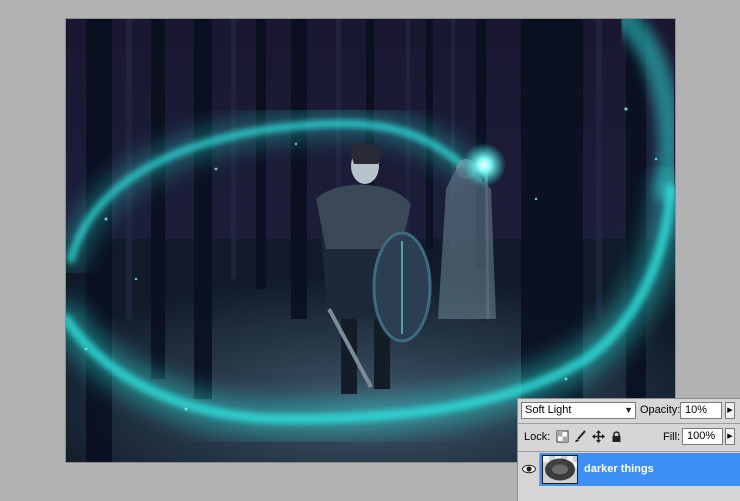  I want to click on chevron-down-icon: ▼, so click(628, 410).